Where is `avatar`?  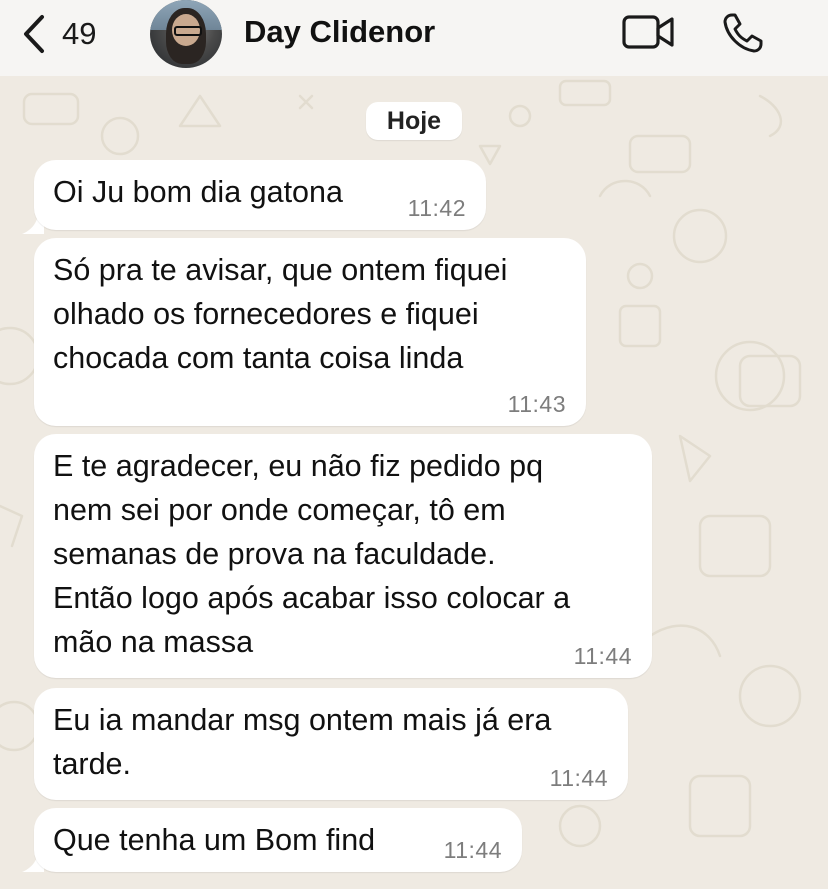 avatar is located at coordinates (186, 34).